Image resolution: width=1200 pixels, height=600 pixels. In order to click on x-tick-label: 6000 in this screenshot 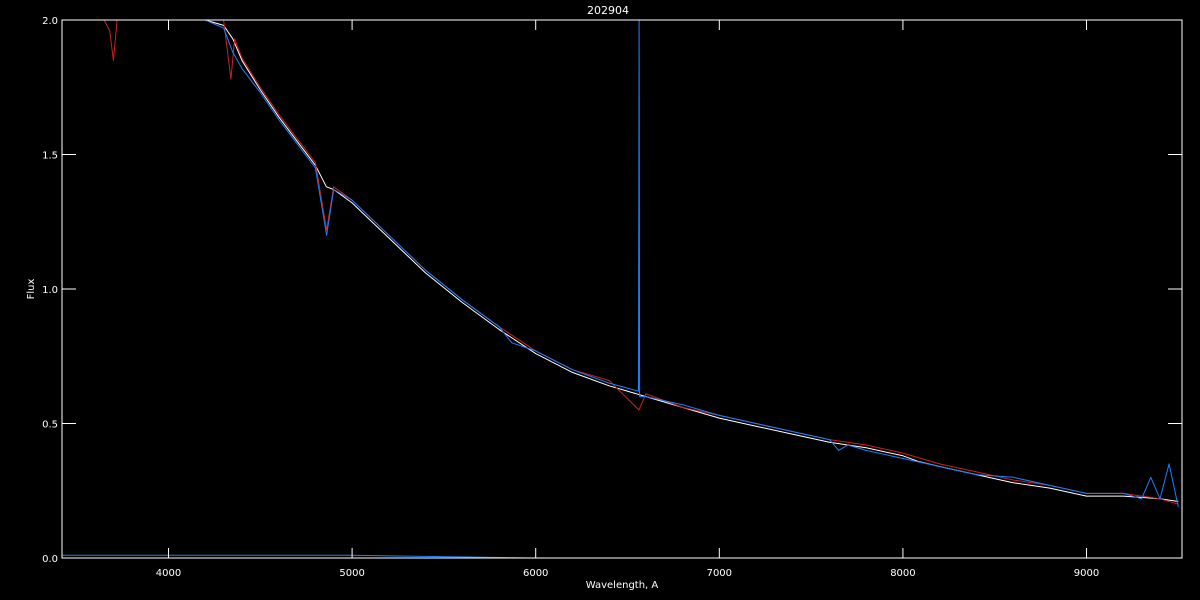, I will do `click(535, 573)`.